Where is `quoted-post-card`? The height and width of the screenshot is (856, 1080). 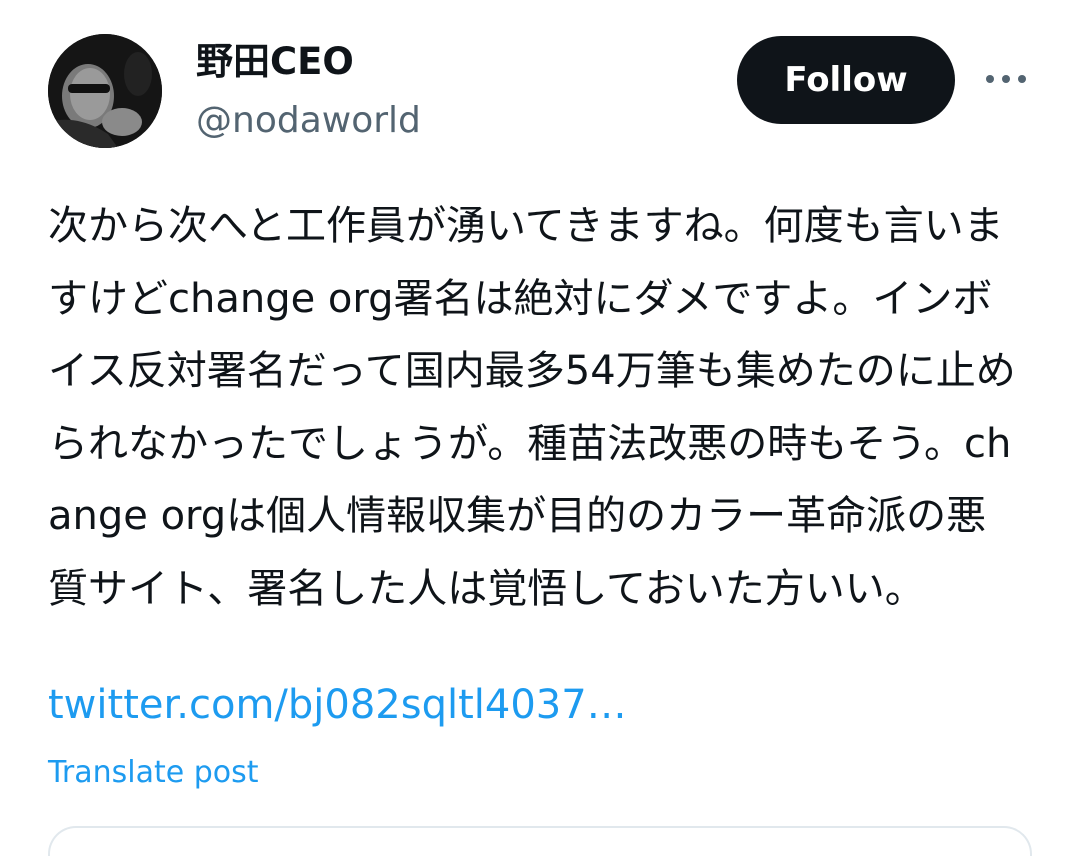
quoted-post-card is located at coordinates (540, 841).